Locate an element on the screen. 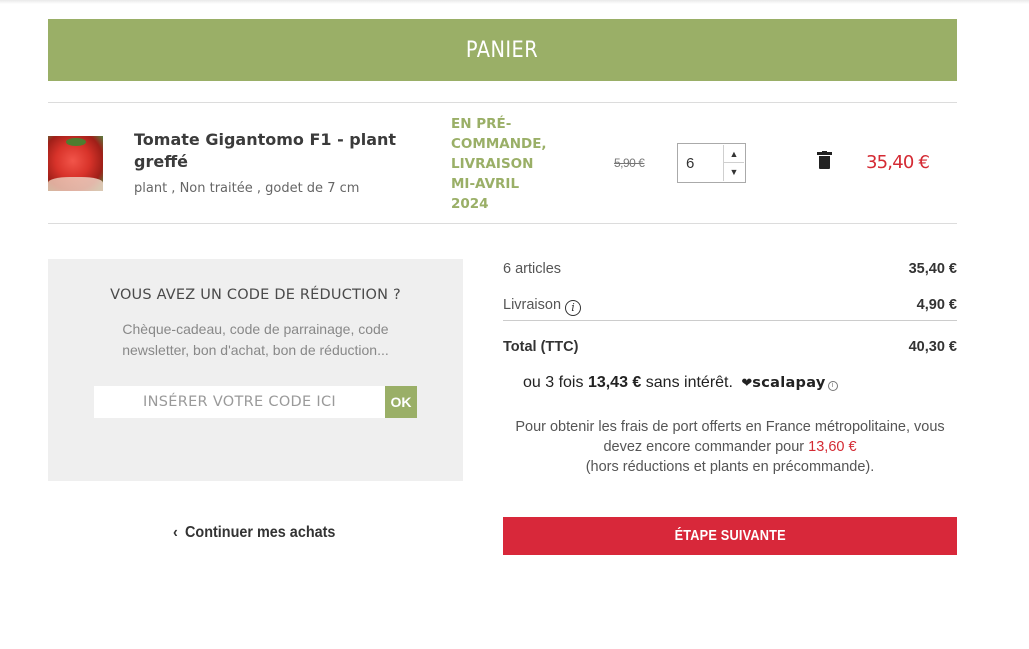 Image resolution: width=1029 pixels, height=649 pixels. chevron-up-icon: ▲ is located at coordinates (734, 153).